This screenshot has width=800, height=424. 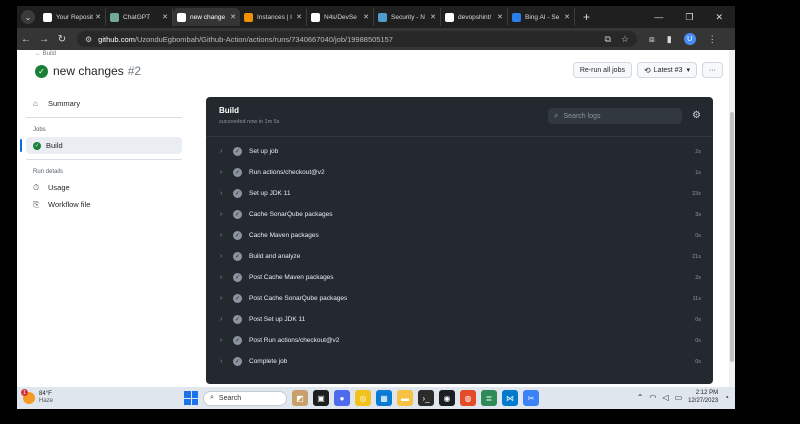 I want to click on volume-icon: ◁, so click(x=665, y=397).